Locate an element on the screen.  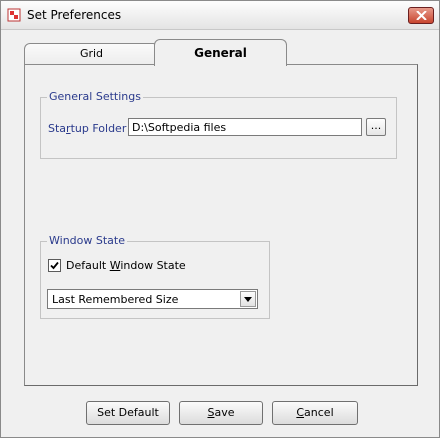
window-title: Set Preferences is located at coordinates (74, 15).